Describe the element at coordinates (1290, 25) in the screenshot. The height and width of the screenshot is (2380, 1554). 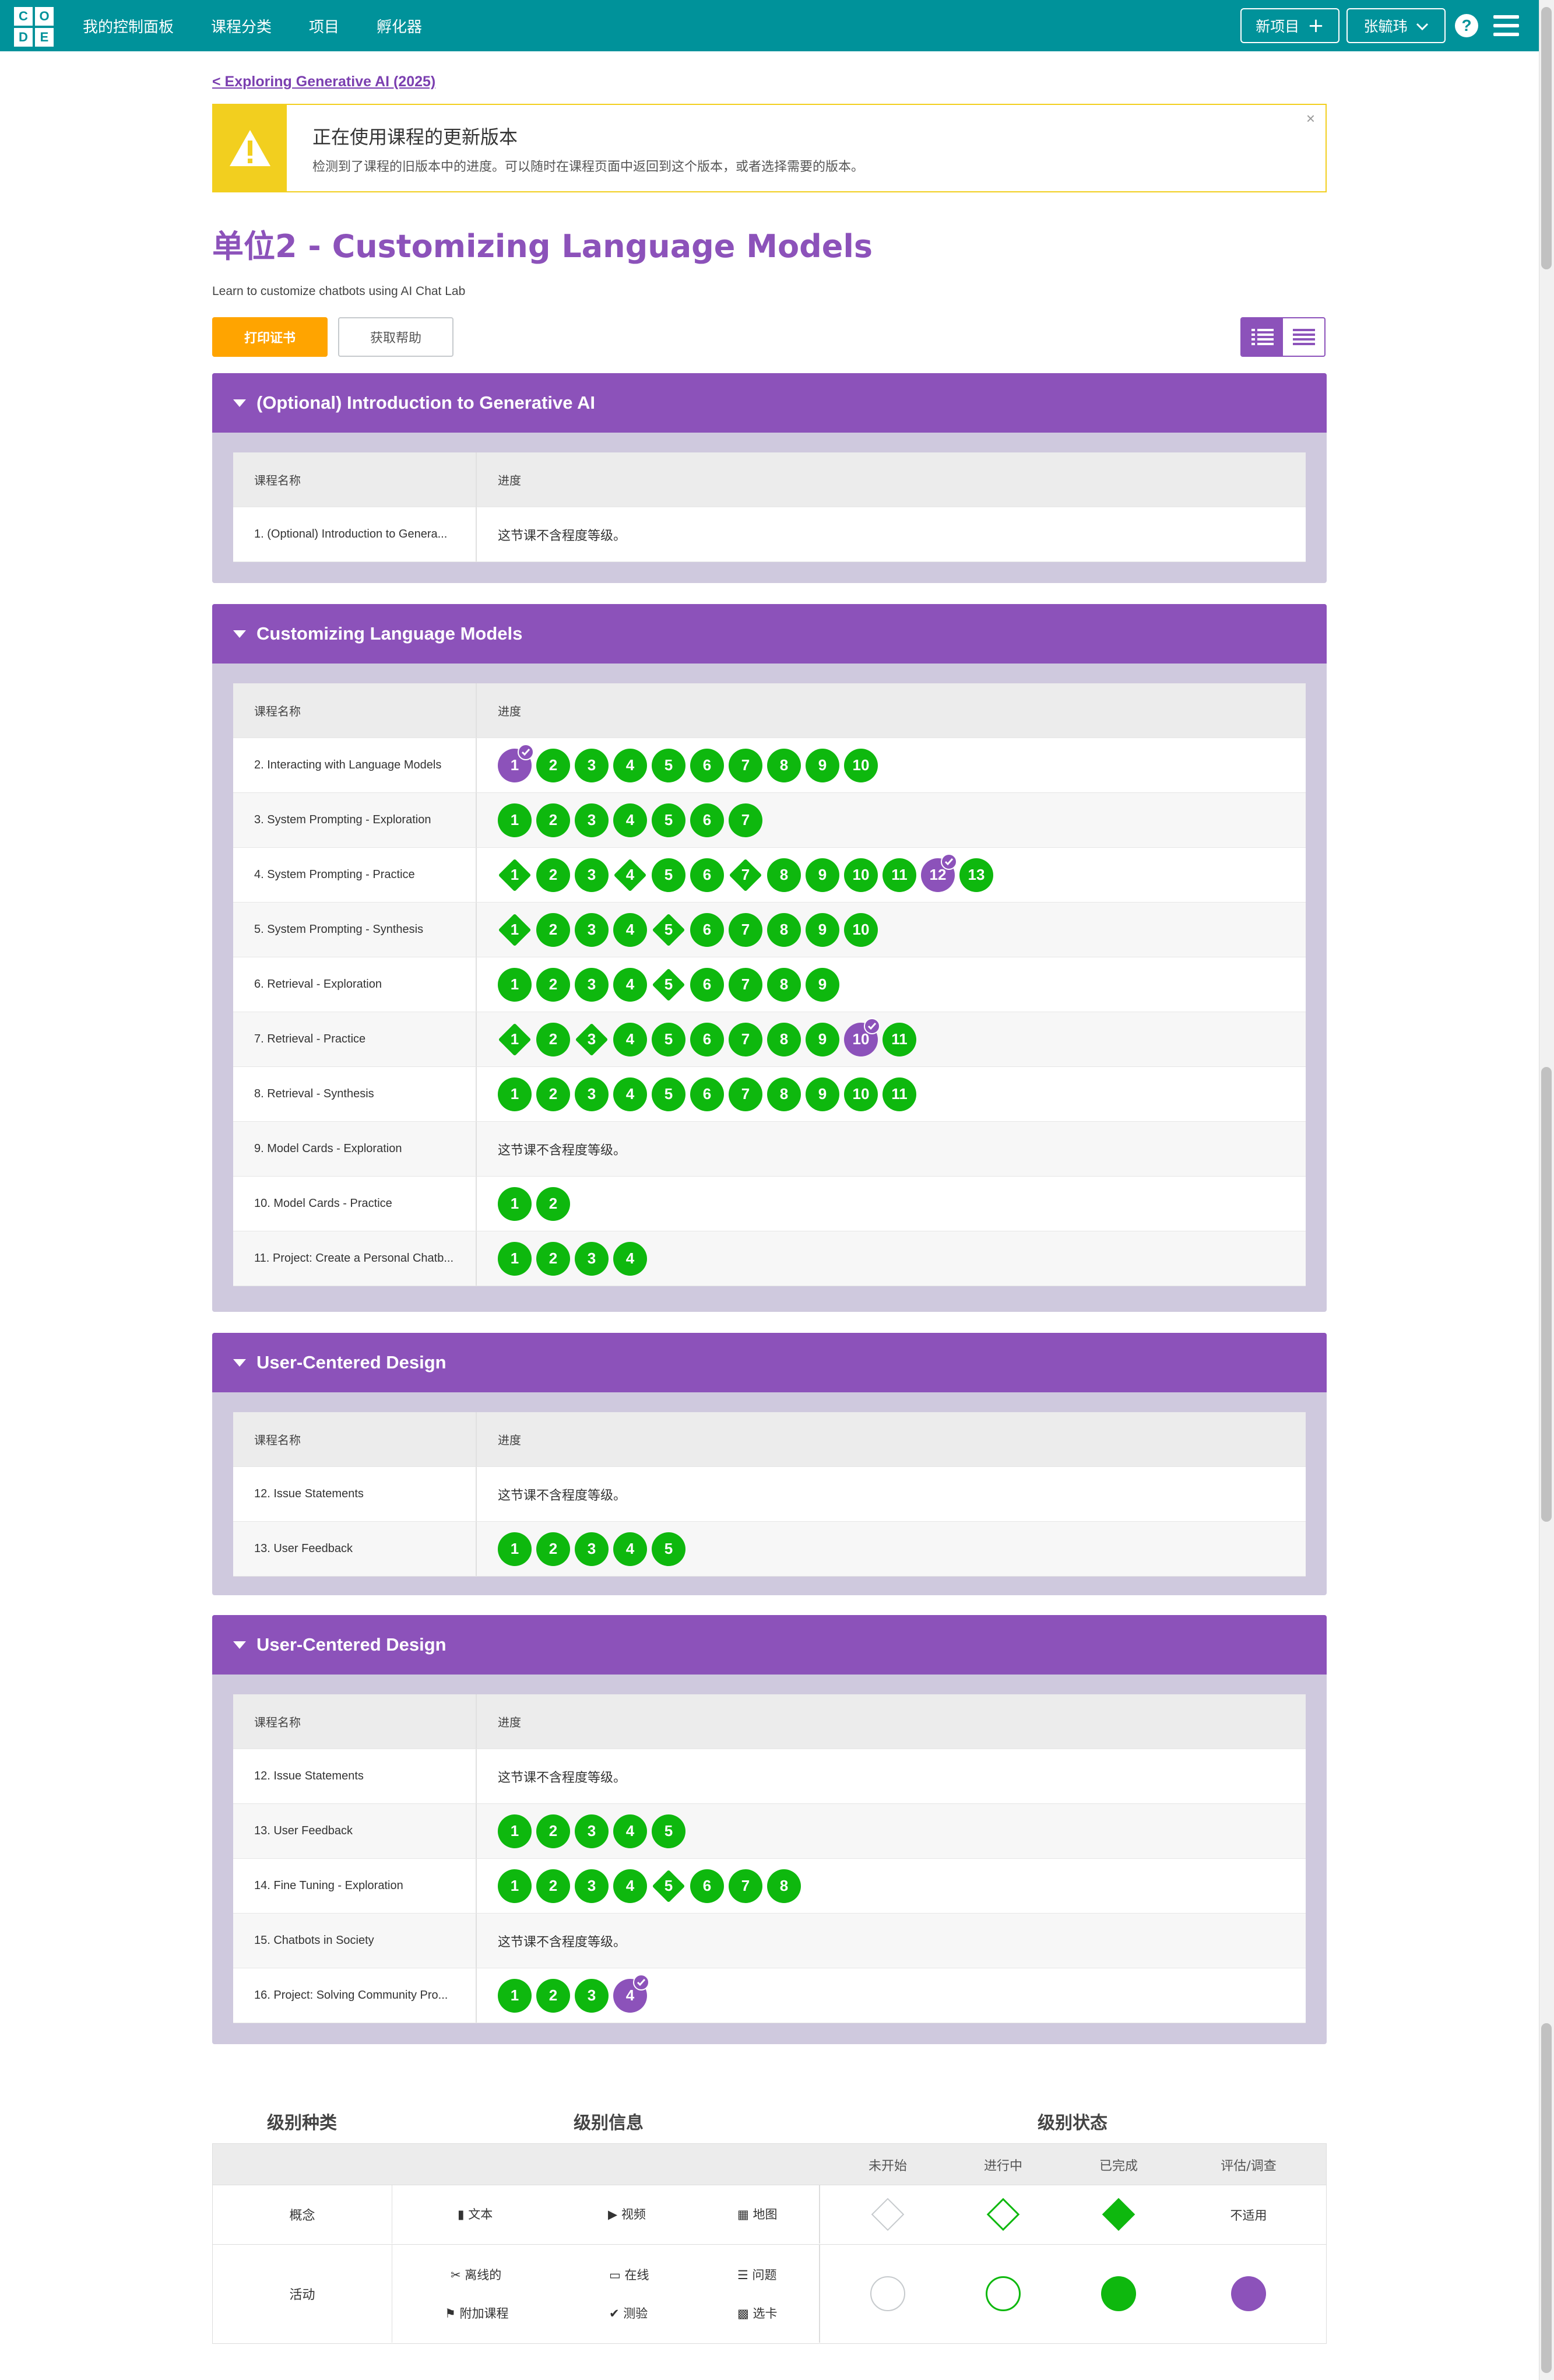
I see `new-project-button: 新项目 +` at that location.